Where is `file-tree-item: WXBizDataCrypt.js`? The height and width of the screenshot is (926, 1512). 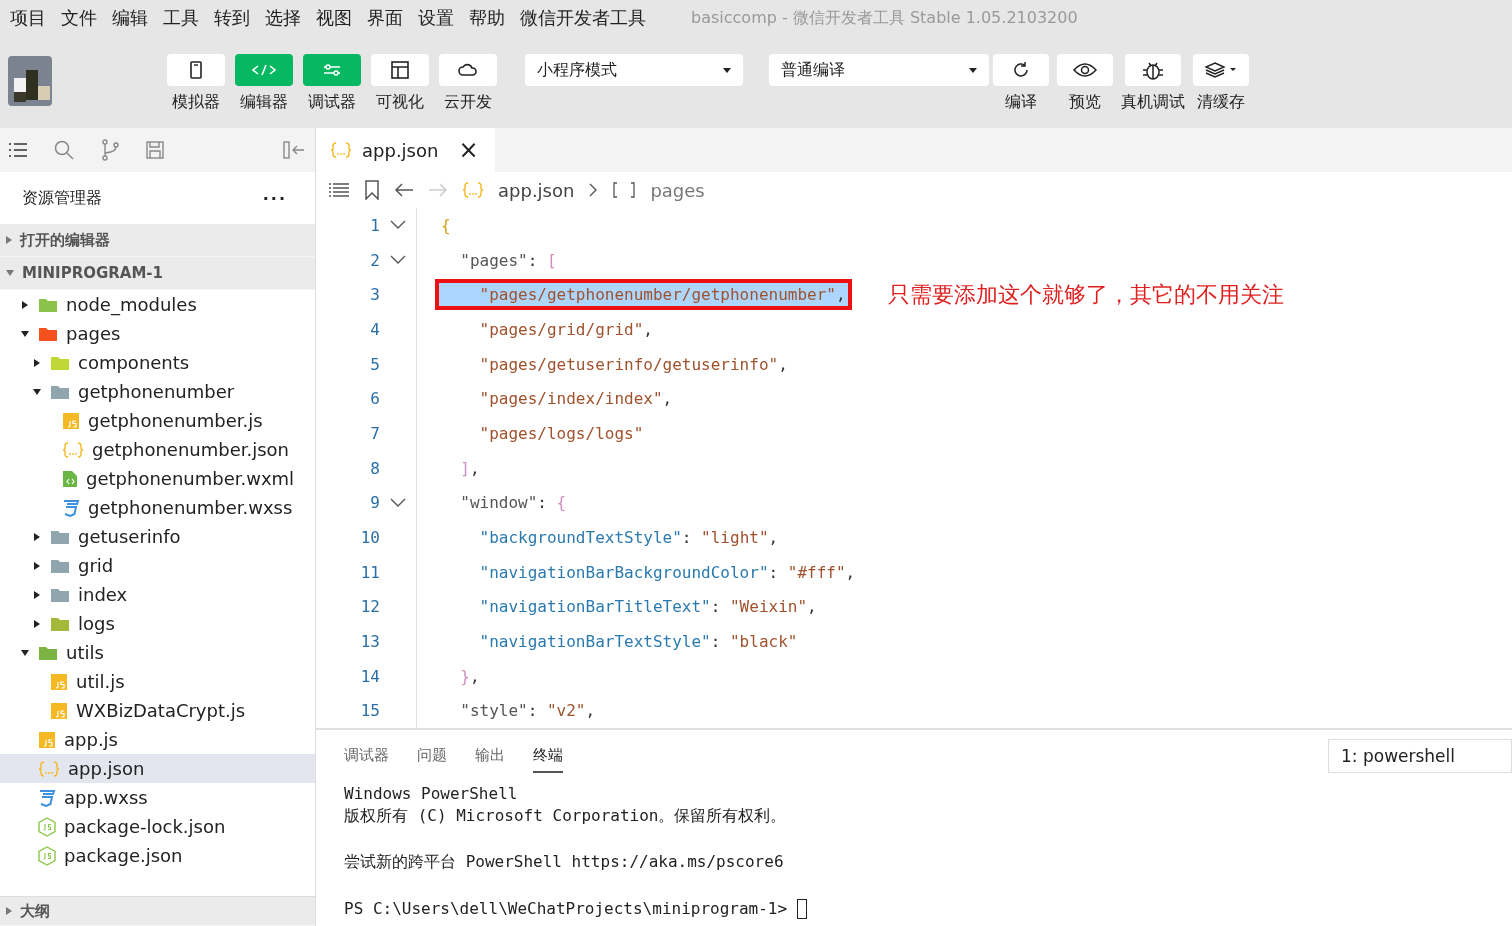
file-tree-item: WXBizDataCrypt.js is located at coordinates (157, 710).